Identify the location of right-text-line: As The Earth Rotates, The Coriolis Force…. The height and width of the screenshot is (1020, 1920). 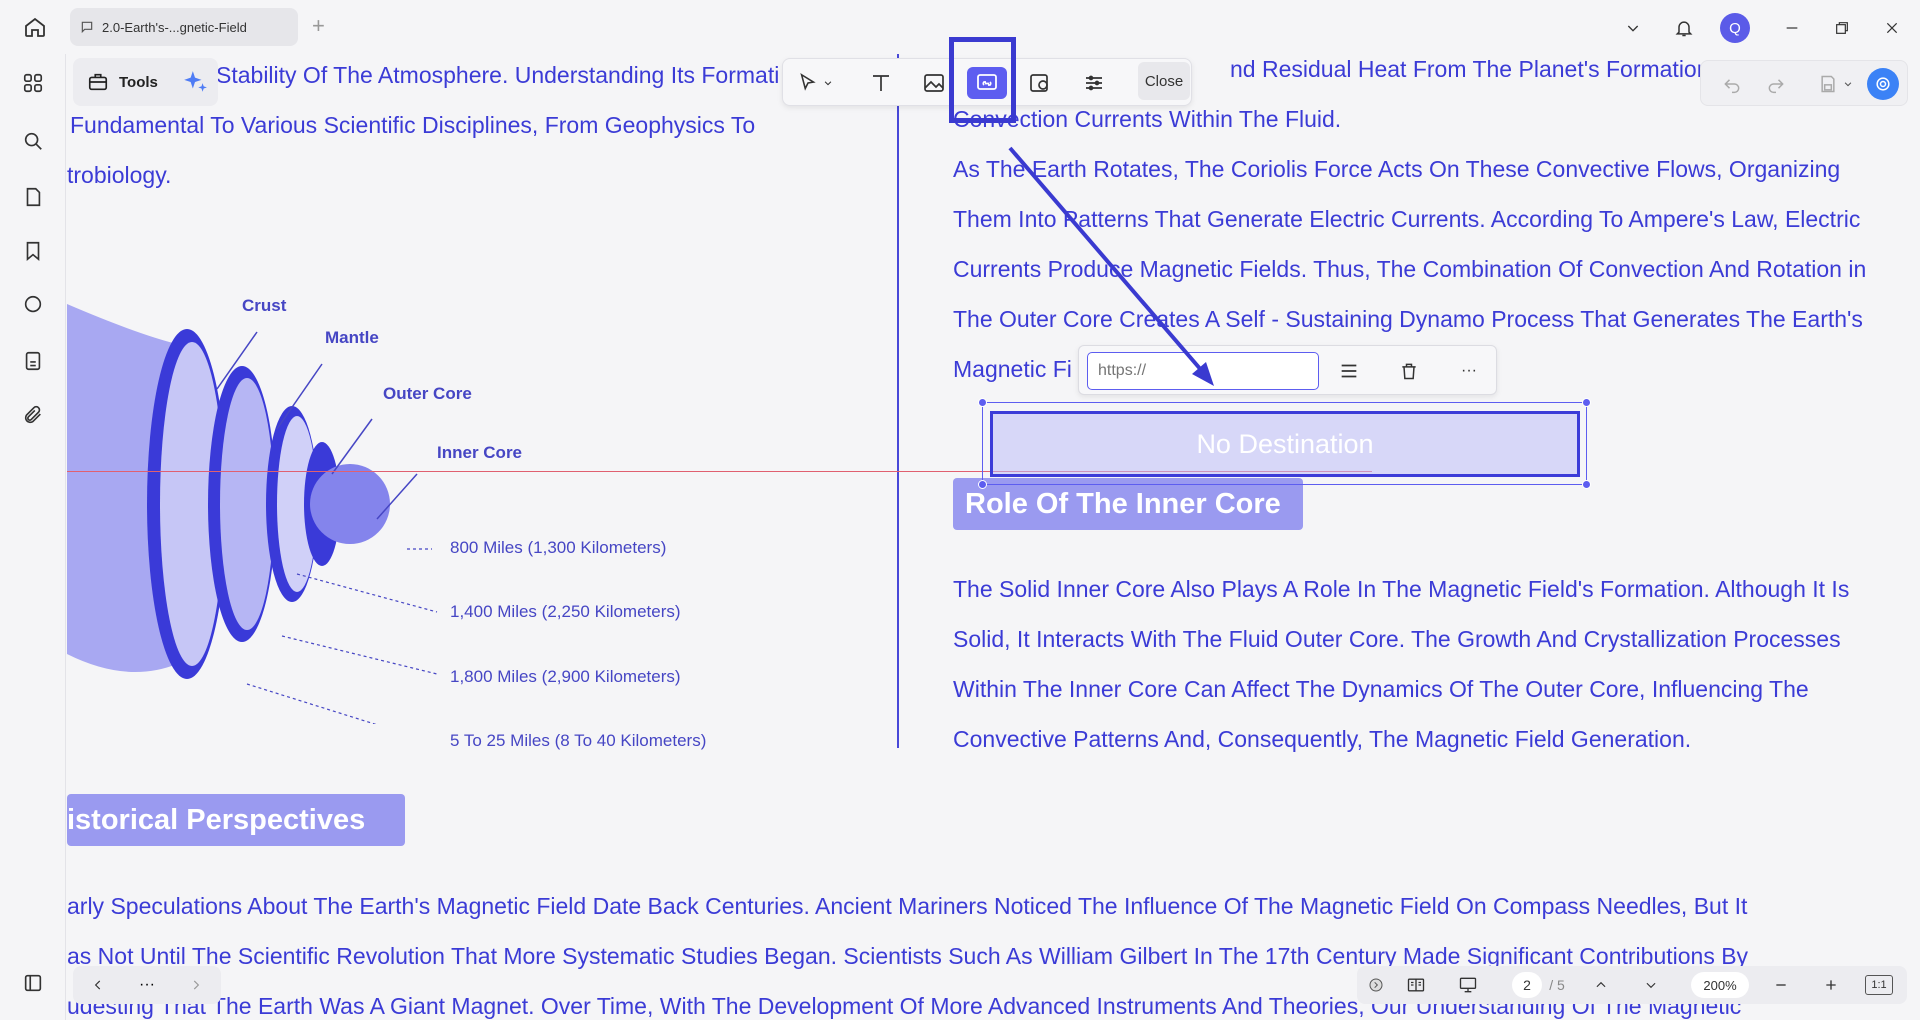
(1397, 169).